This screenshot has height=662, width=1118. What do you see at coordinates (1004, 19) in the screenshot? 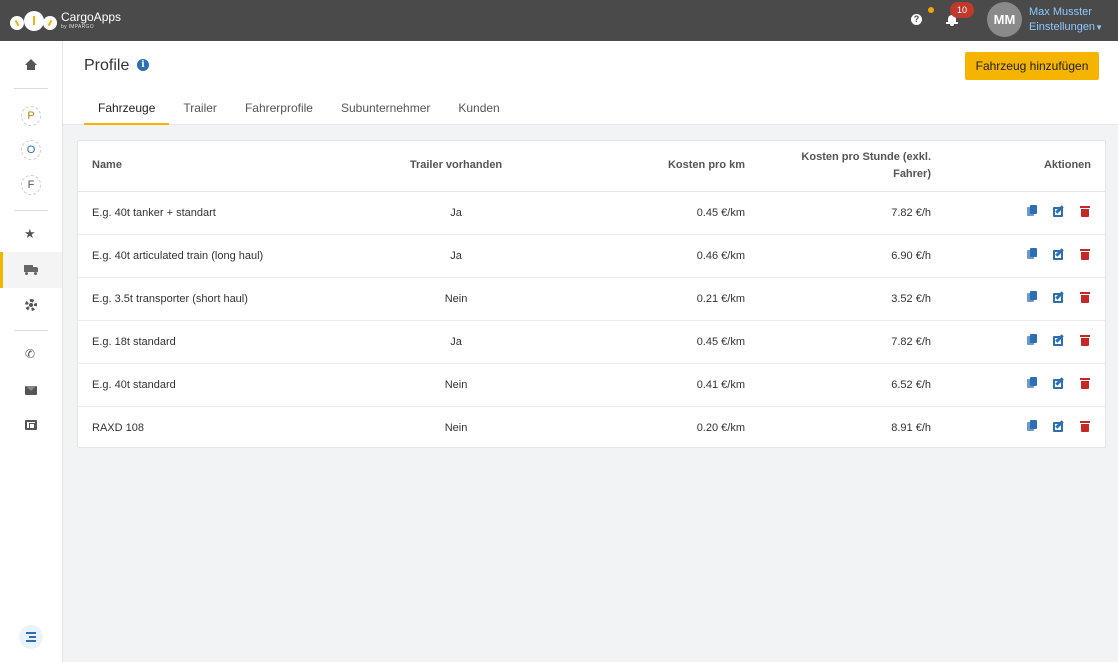
I see `avatar: MM` at bounding box center [1004, 19].